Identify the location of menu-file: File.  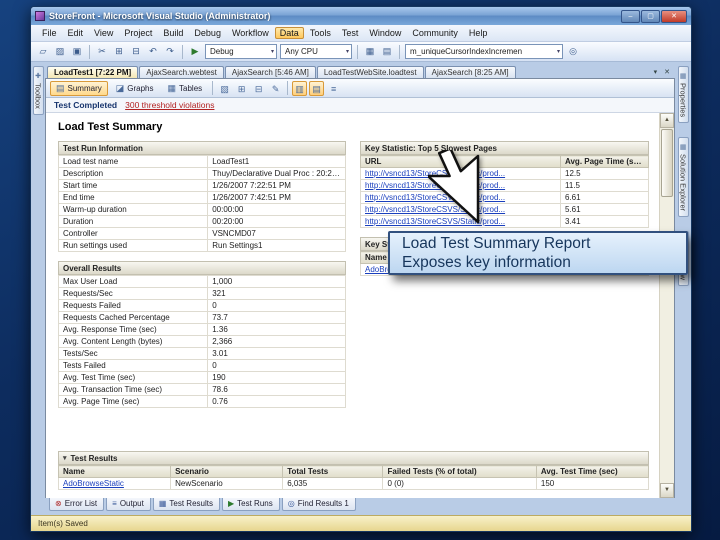
(49, 33).